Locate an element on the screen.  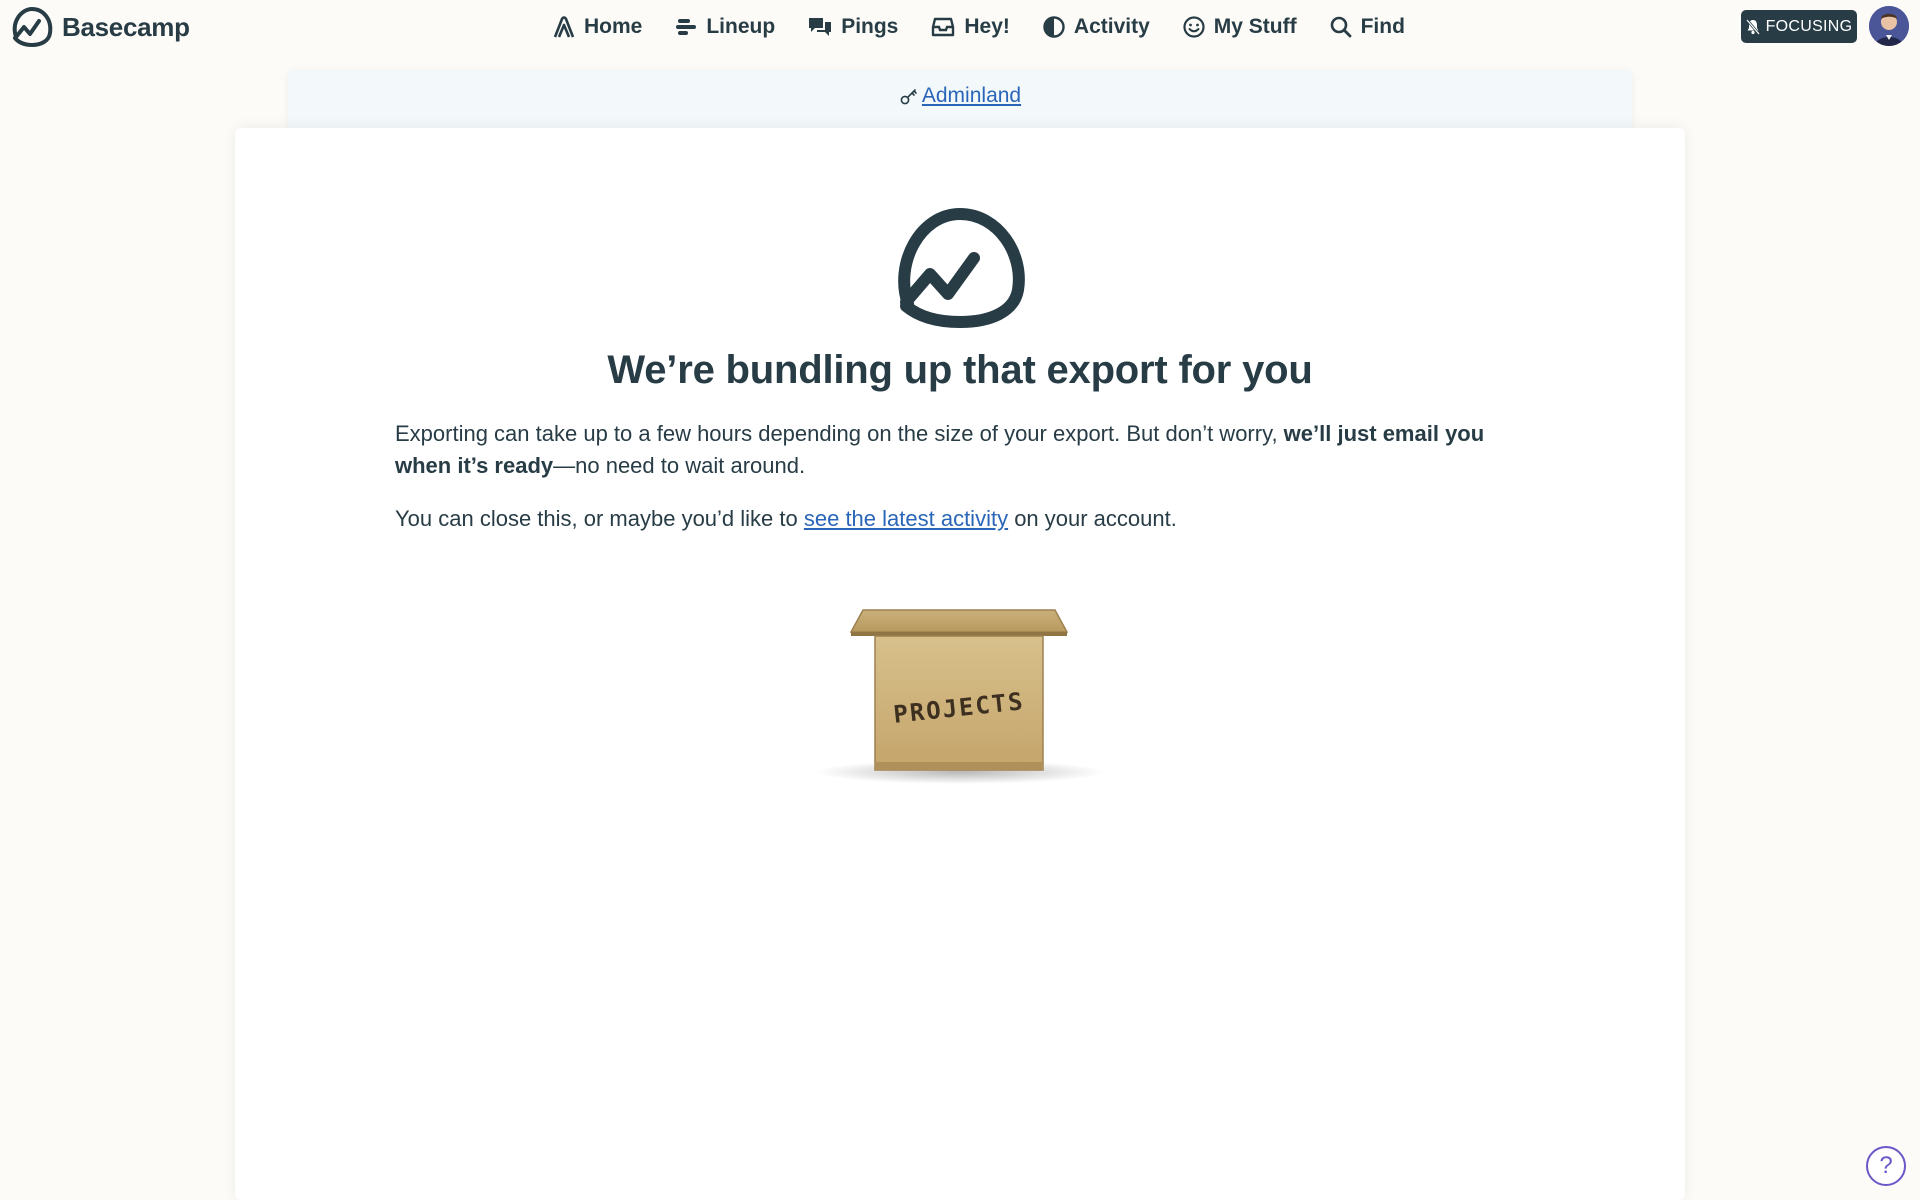
help-icon: ? is located at coordinates (1886, 1165).